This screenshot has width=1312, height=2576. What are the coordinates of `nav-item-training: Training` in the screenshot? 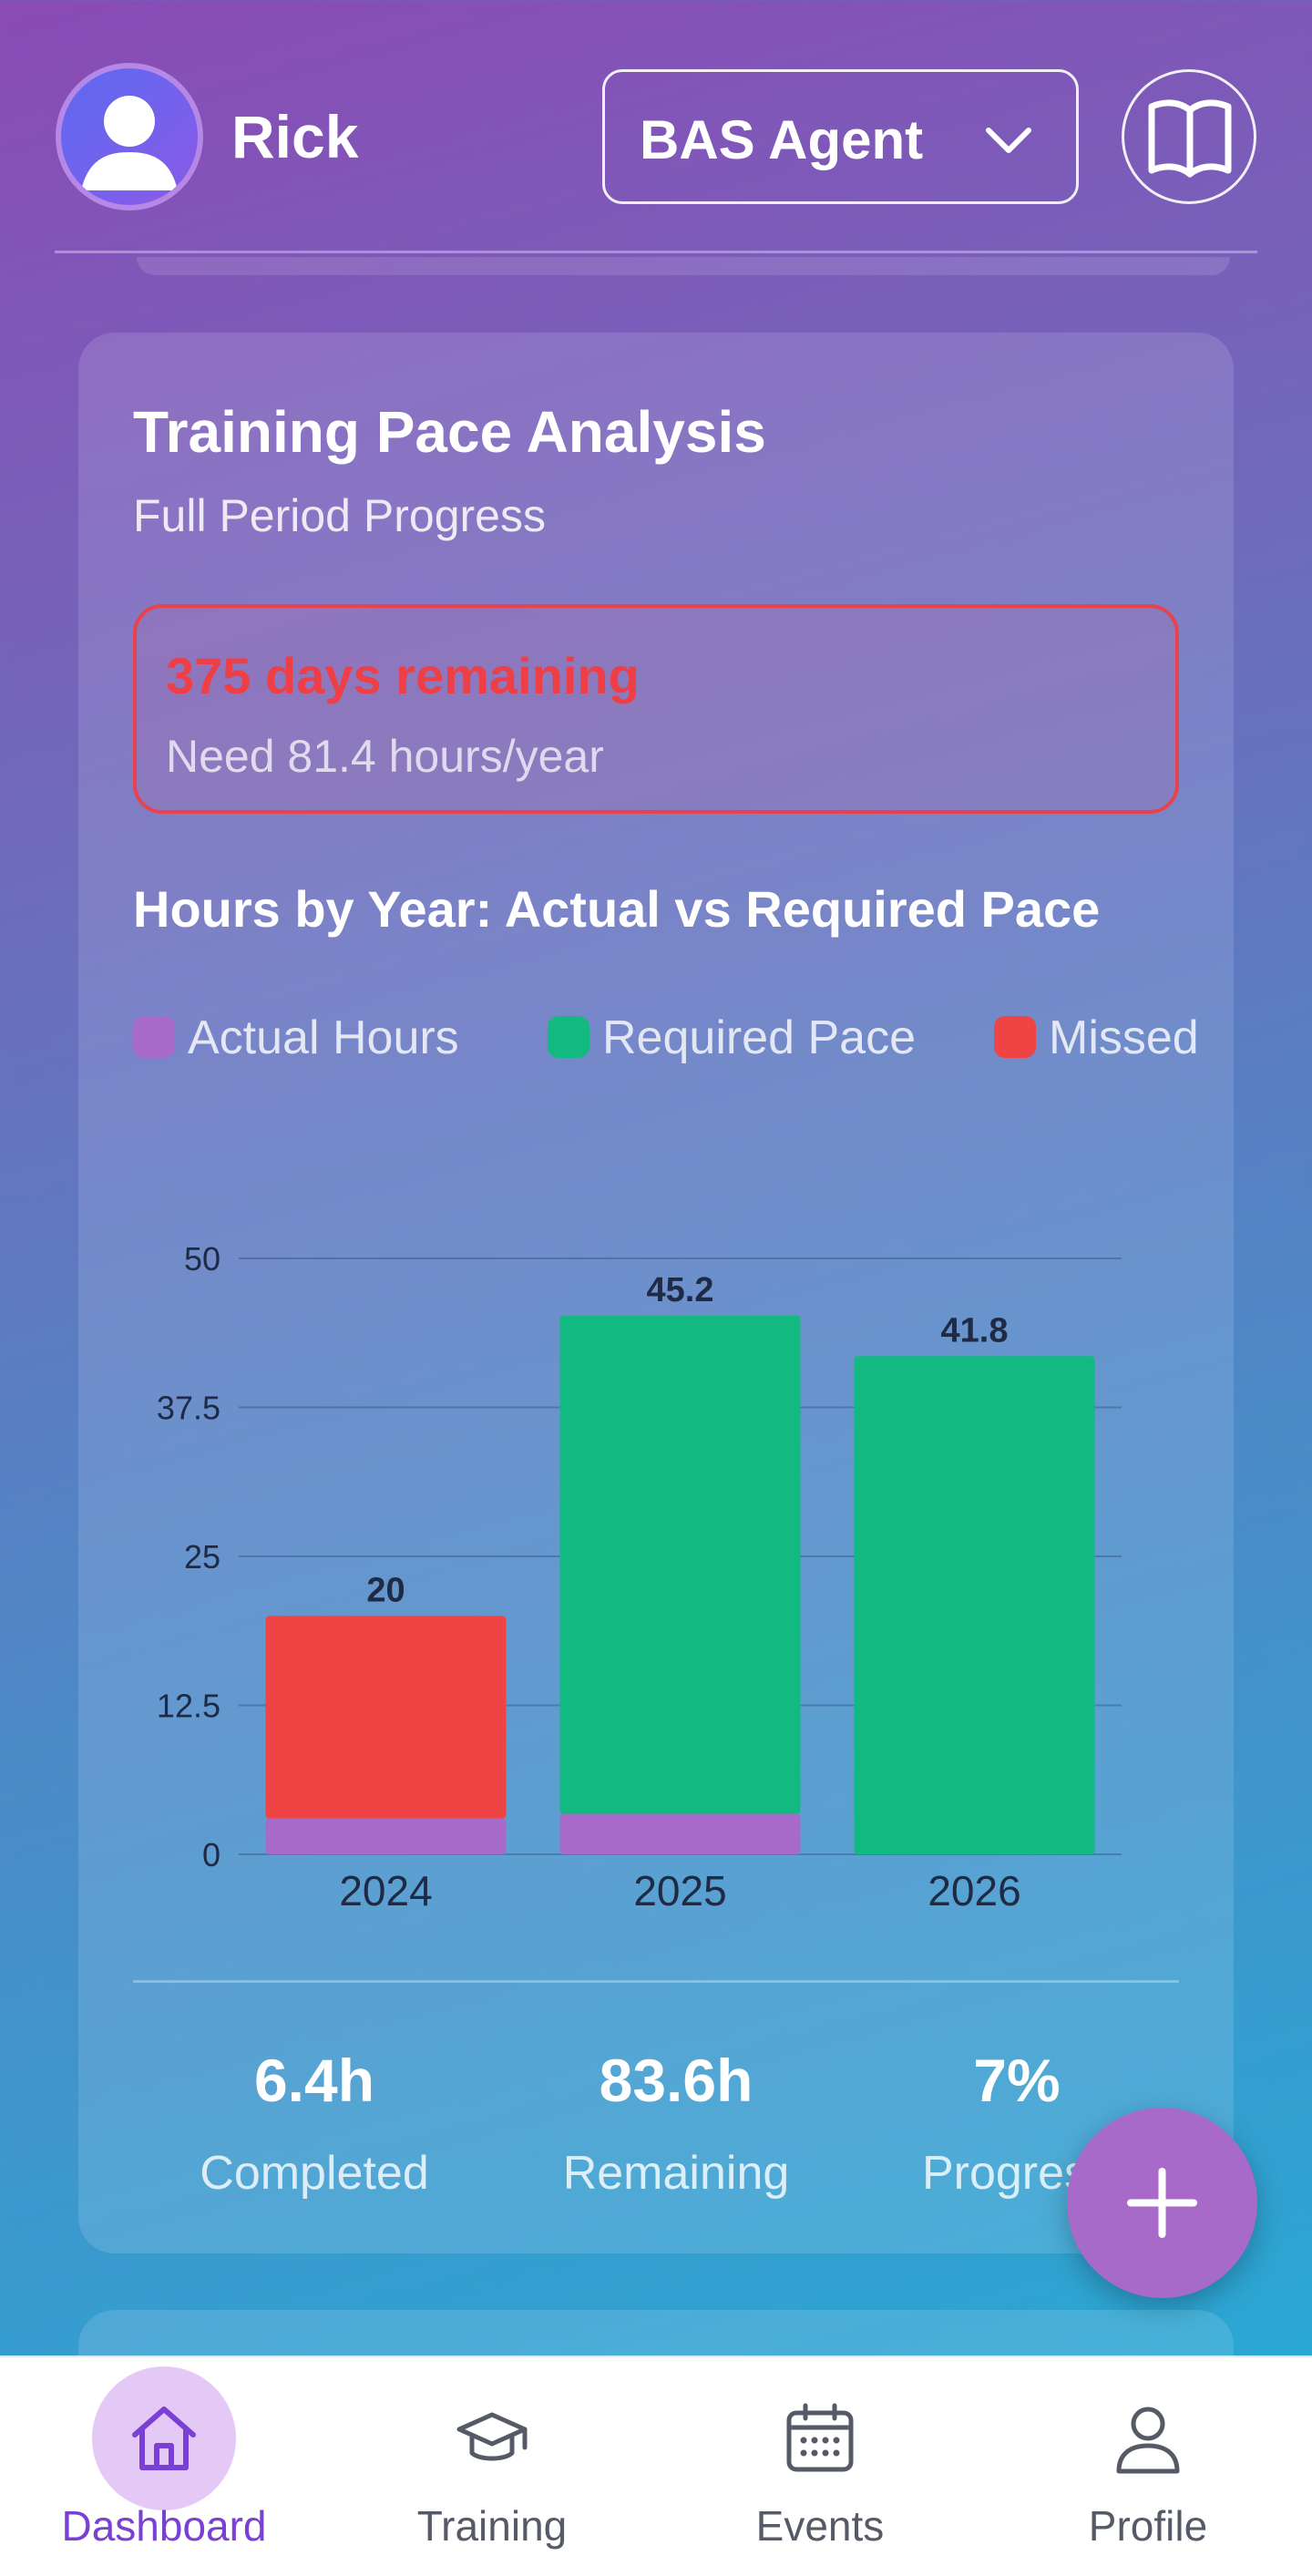 It's located at (492, 2466).